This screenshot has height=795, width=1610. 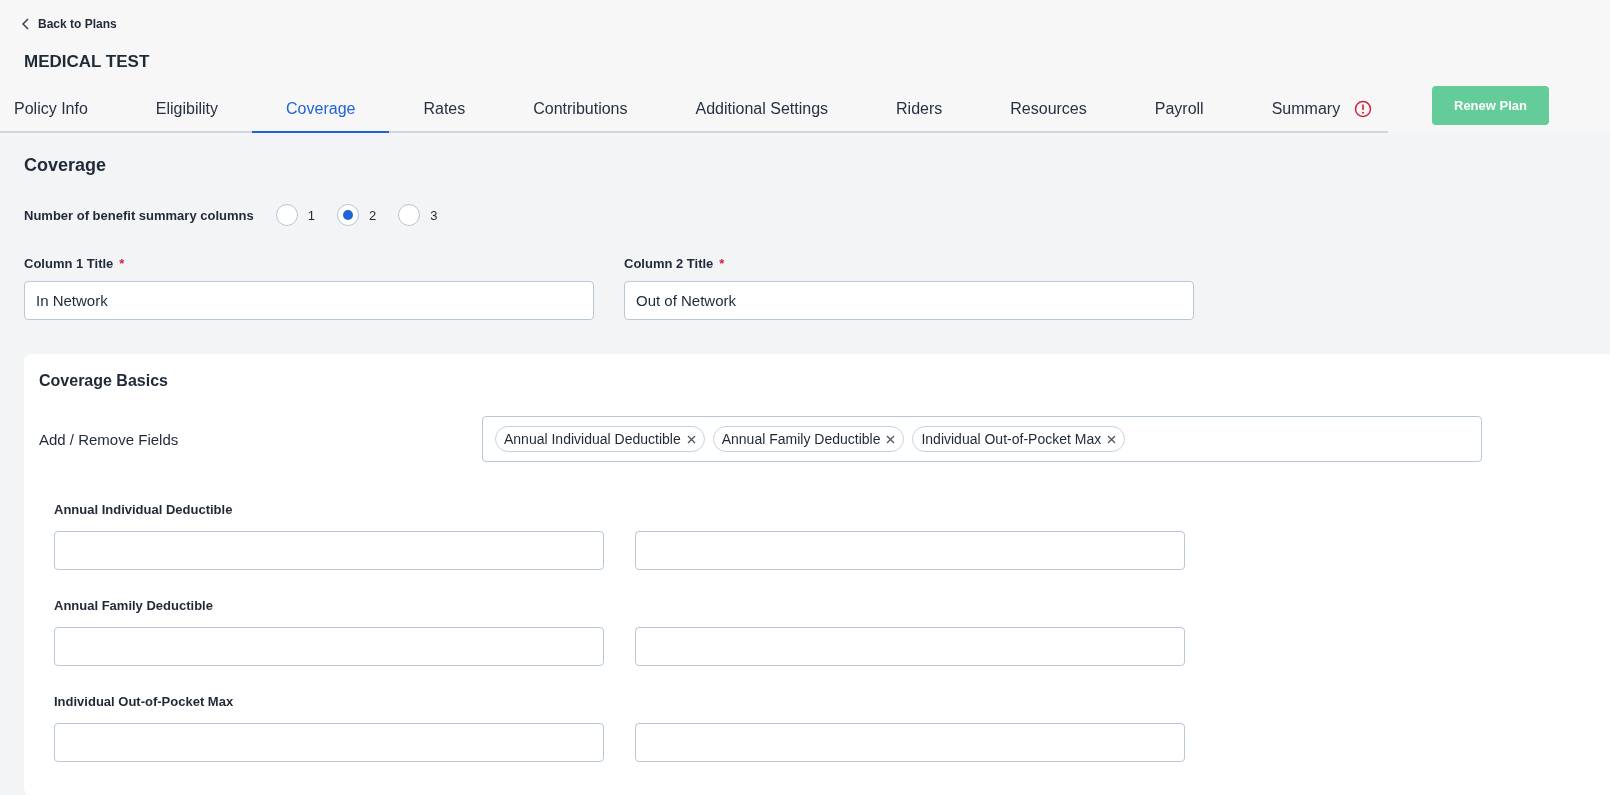 I want to click on field-label: Number of benefit summary columns, so click(x=139, y=215).